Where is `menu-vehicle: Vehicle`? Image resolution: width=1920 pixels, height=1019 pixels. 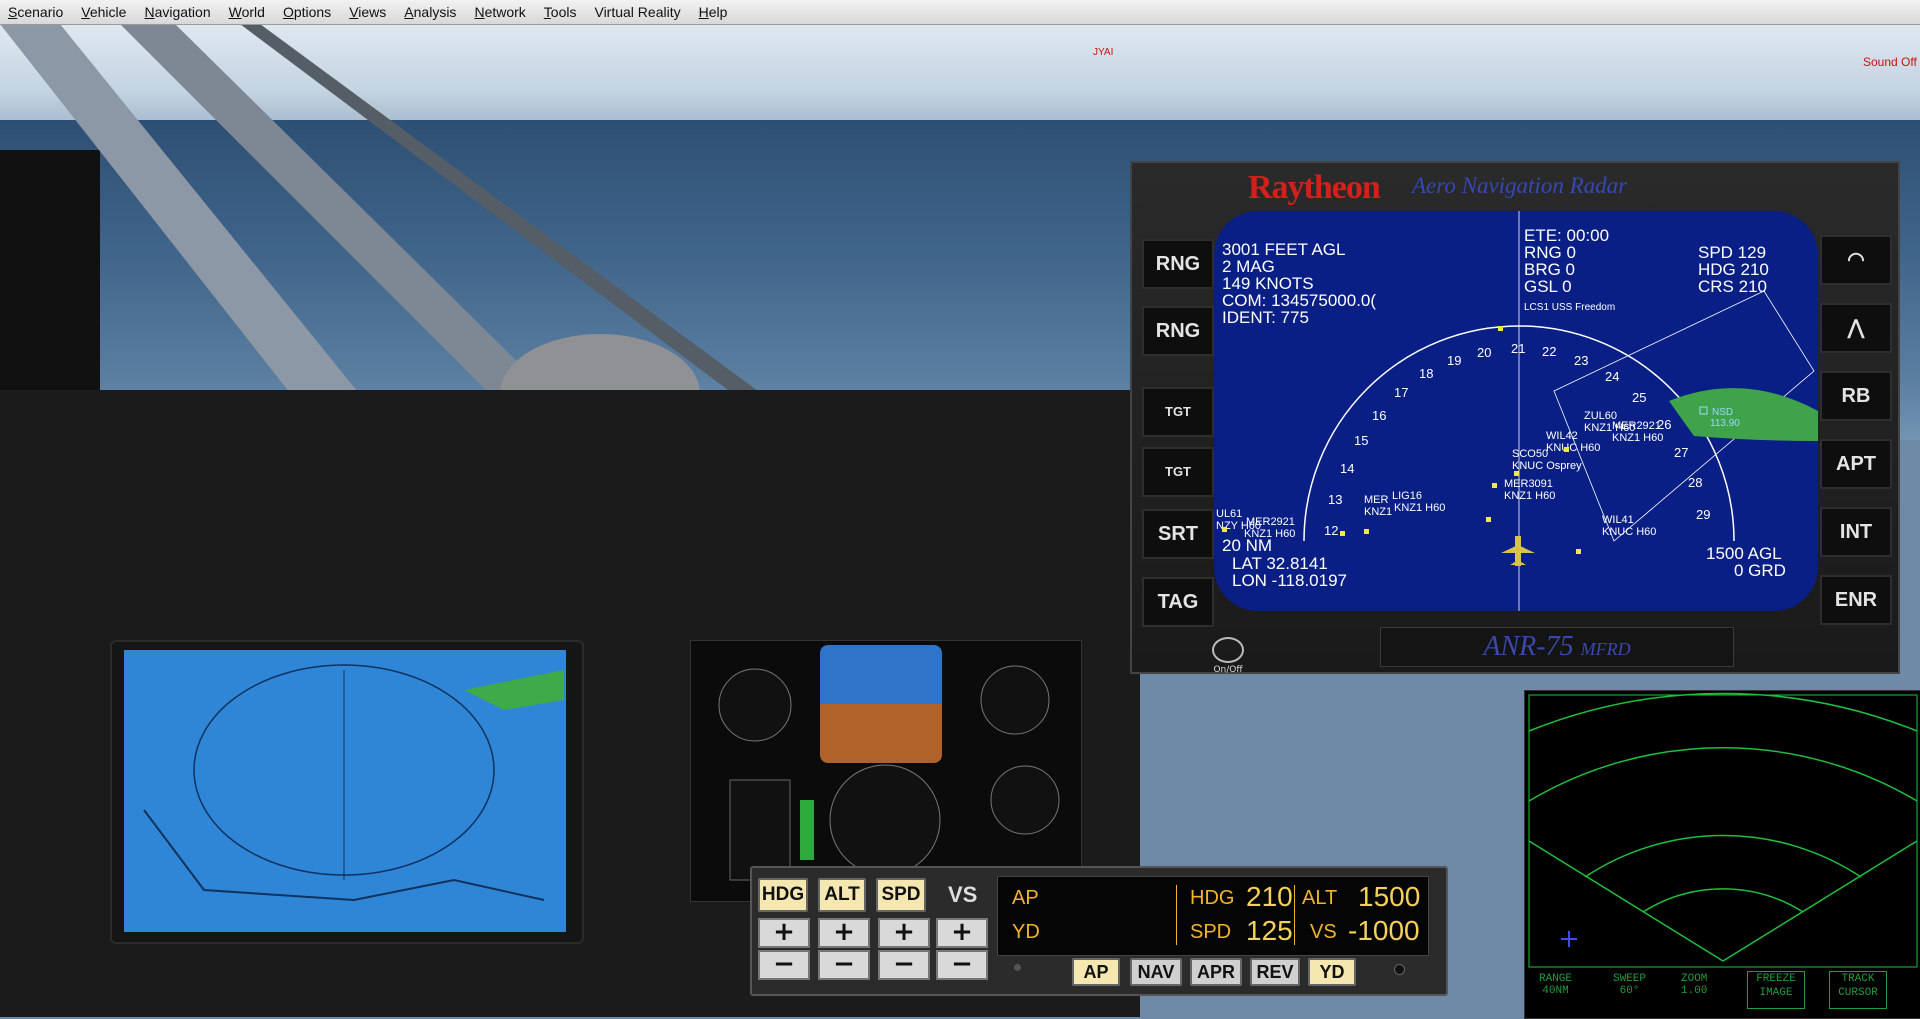 menu-vehicle: Vehicle is located at coordinates (104, 12).